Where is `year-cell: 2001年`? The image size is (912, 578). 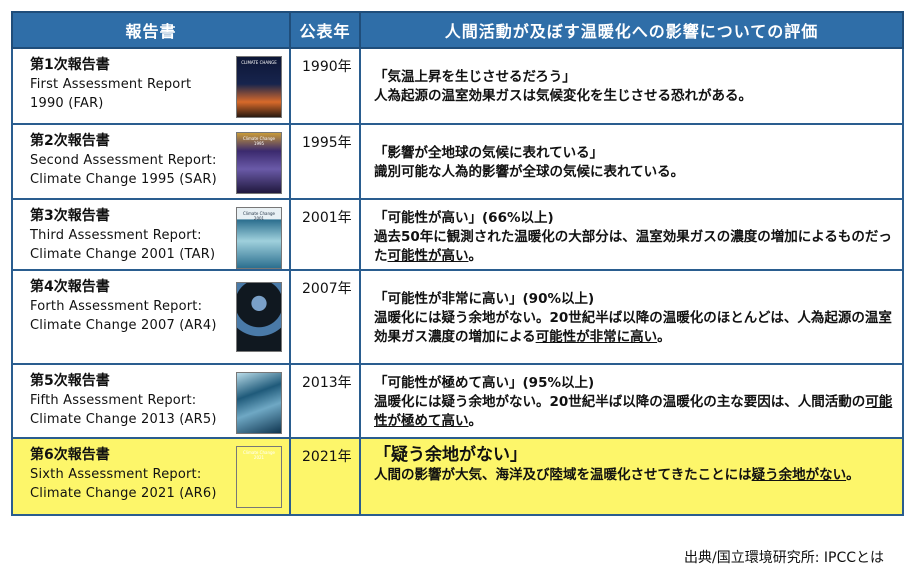 year-cell: 2001年 is located at coordinates (325, 234).